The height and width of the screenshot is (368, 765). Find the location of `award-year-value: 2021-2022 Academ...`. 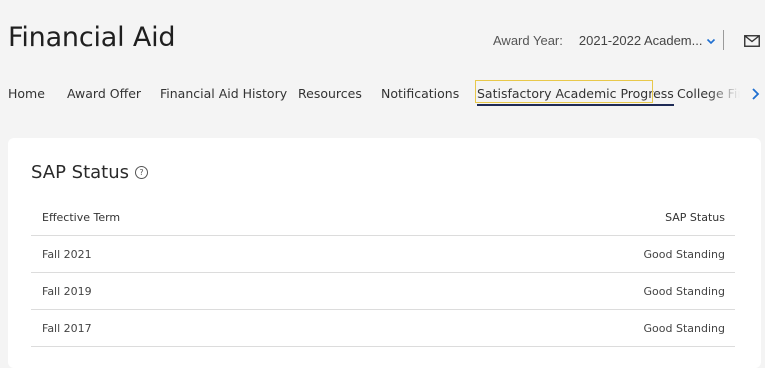

award-year-value: 2021-2022 Academ... is located at coordinates (640, 40).